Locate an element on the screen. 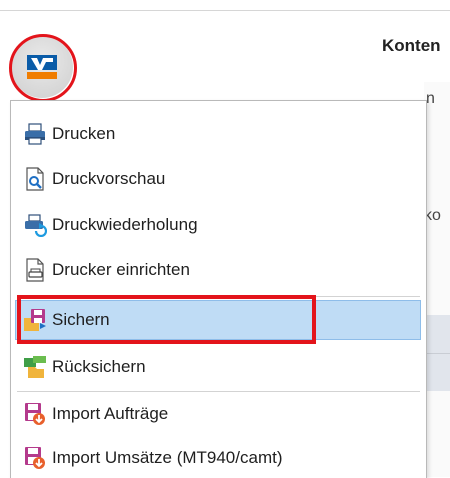 Image resolution: width=450 pixels, height=478 pixels. printer-icon is located at coordinates (35, 134).